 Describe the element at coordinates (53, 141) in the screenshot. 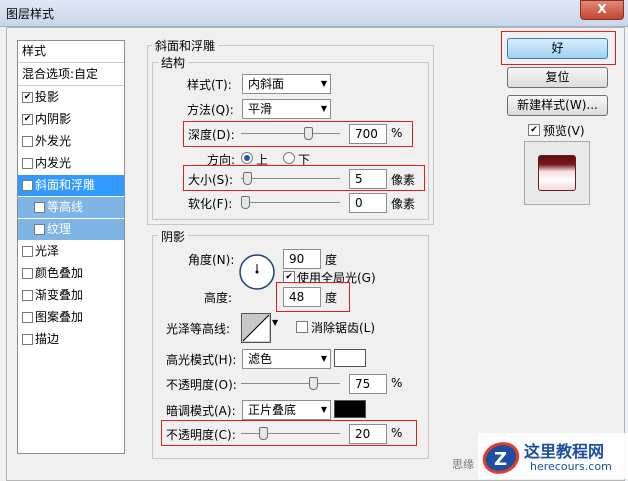

I see `style-item-label: 外发光` at that location.